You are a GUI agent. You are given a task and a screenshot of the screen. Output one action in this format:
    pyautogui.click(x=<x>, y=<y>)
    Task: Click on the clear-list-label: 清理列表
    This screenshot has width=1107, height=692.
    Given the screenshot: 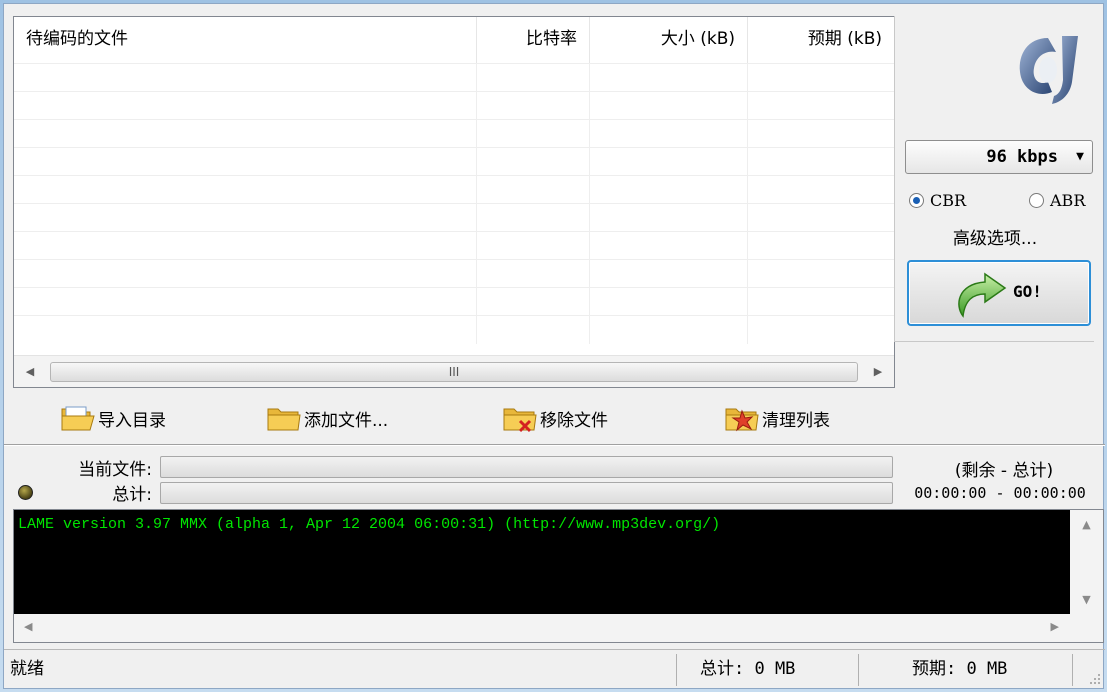 What is the action you would take?
    pyautogui.click(x=796, y=420)
    